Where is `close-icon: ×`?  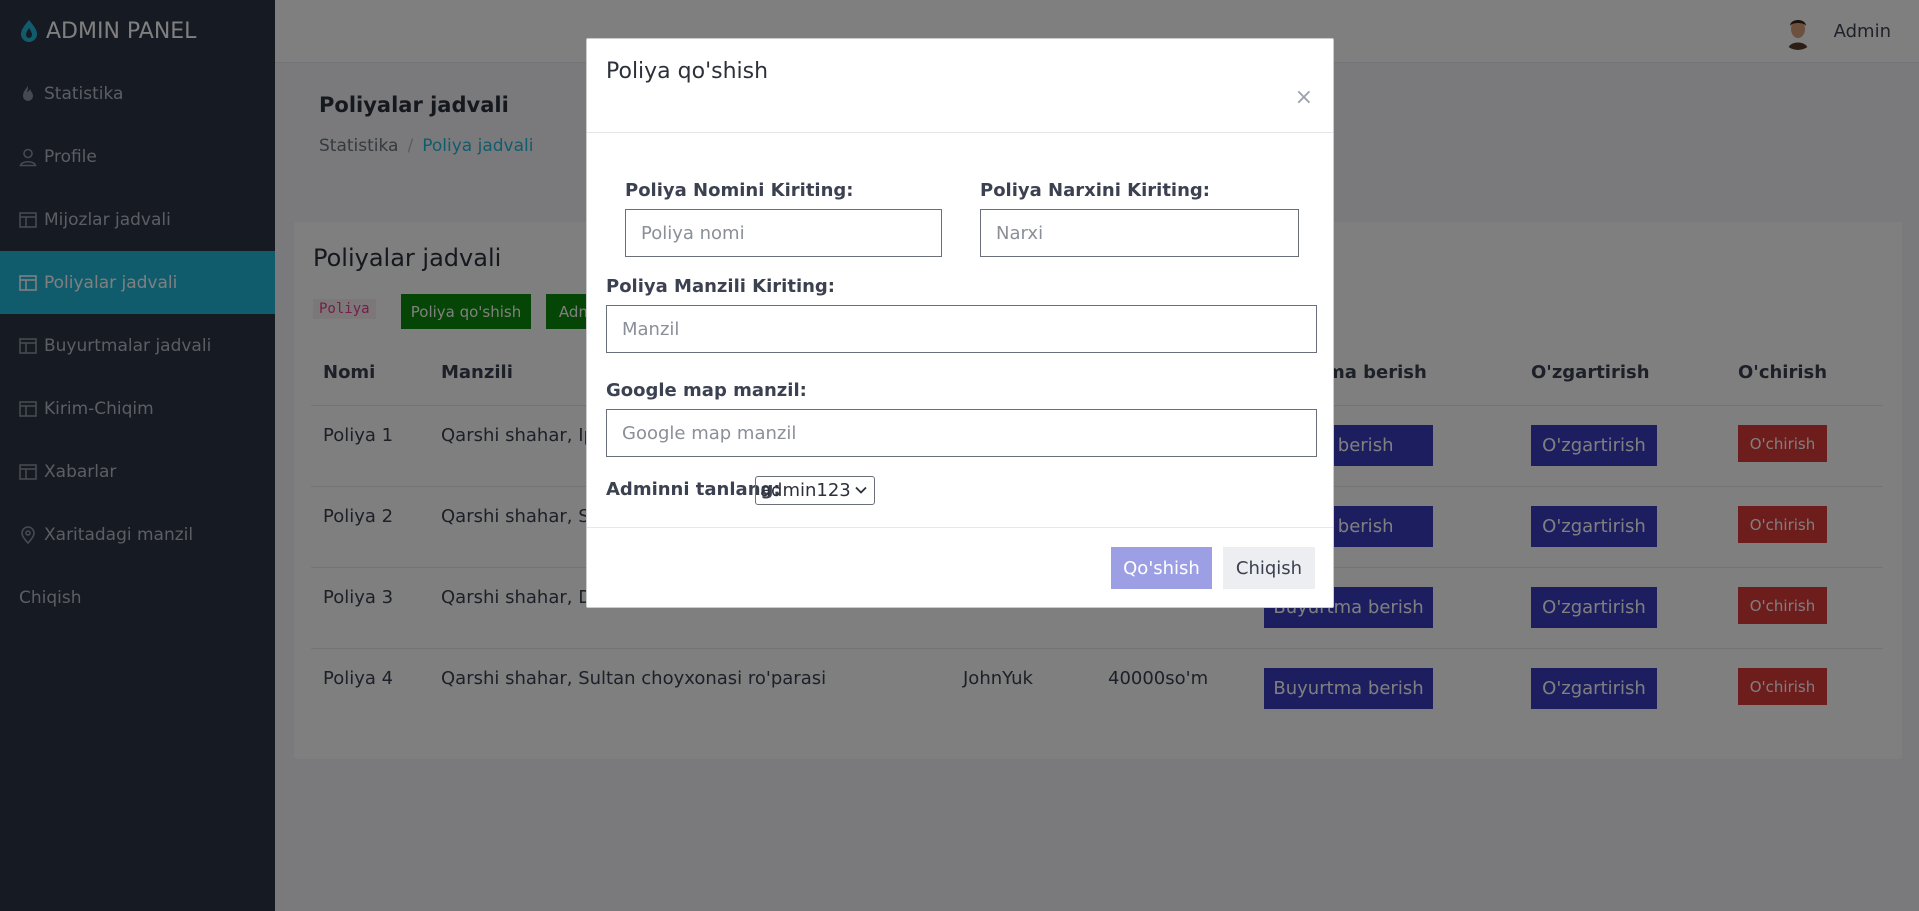
close-icon: × is located at coordinates (1304, 98).